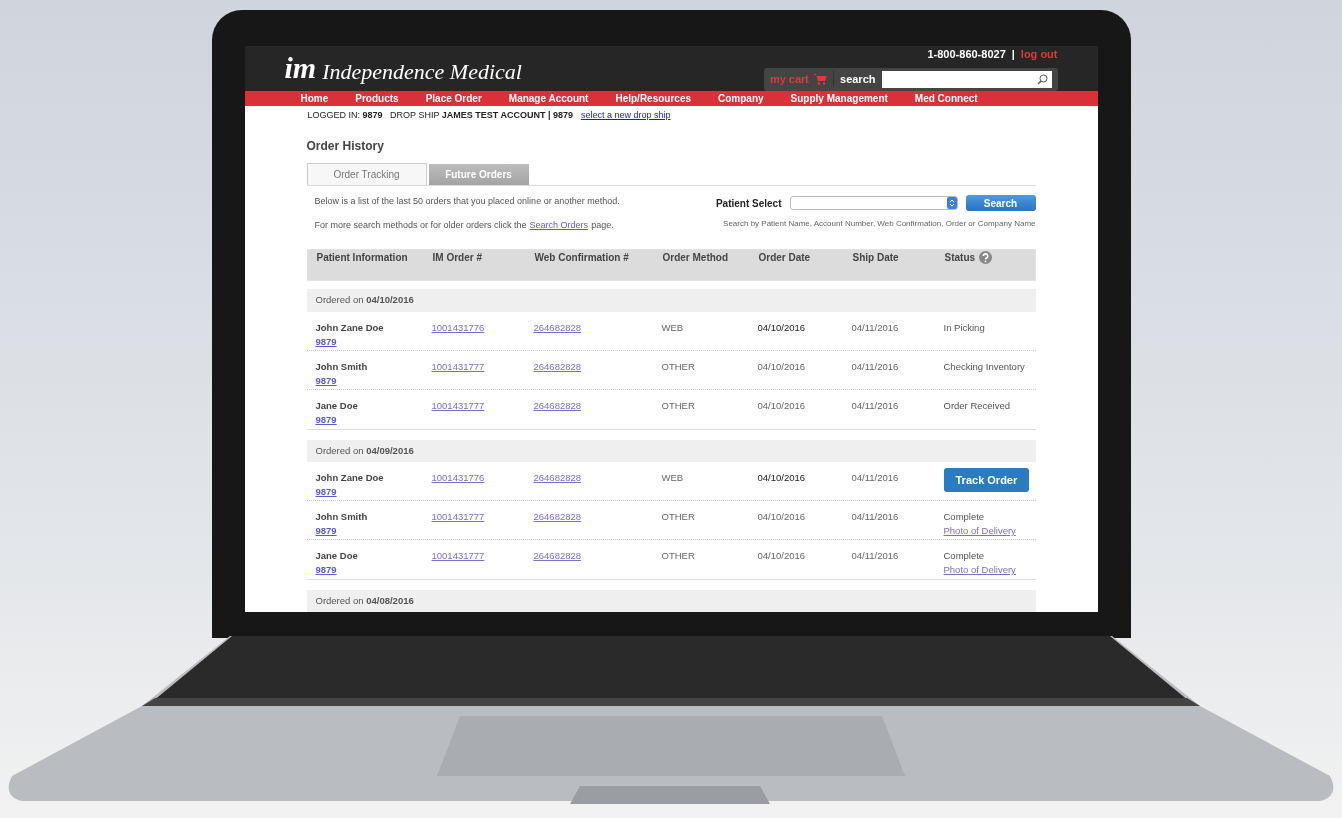 The height and width of the screenshot is (818, 1342). Describe the element at coordinates (964, 327) in the screenshot. I see `status-text: In Picking` at that location.